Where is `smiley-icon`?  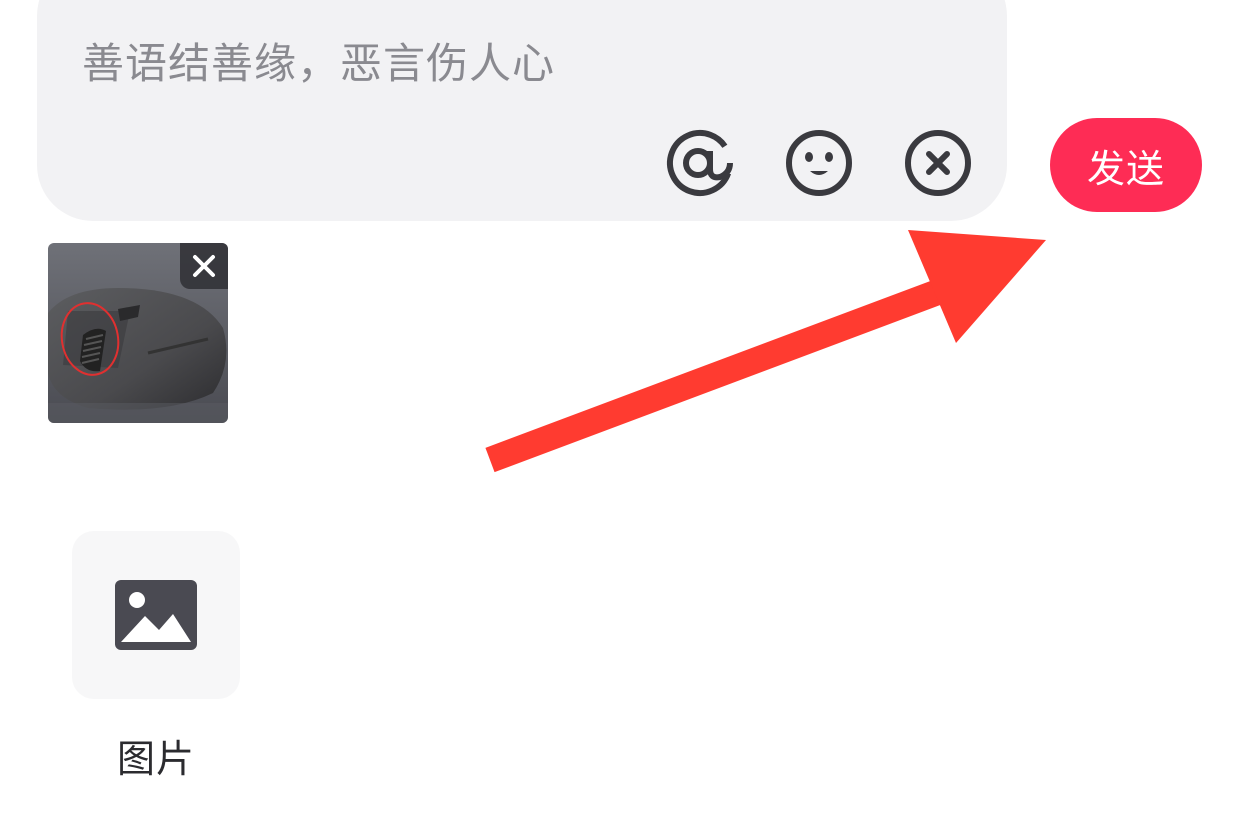 smiley-icon is located at coordinates (819, 163).